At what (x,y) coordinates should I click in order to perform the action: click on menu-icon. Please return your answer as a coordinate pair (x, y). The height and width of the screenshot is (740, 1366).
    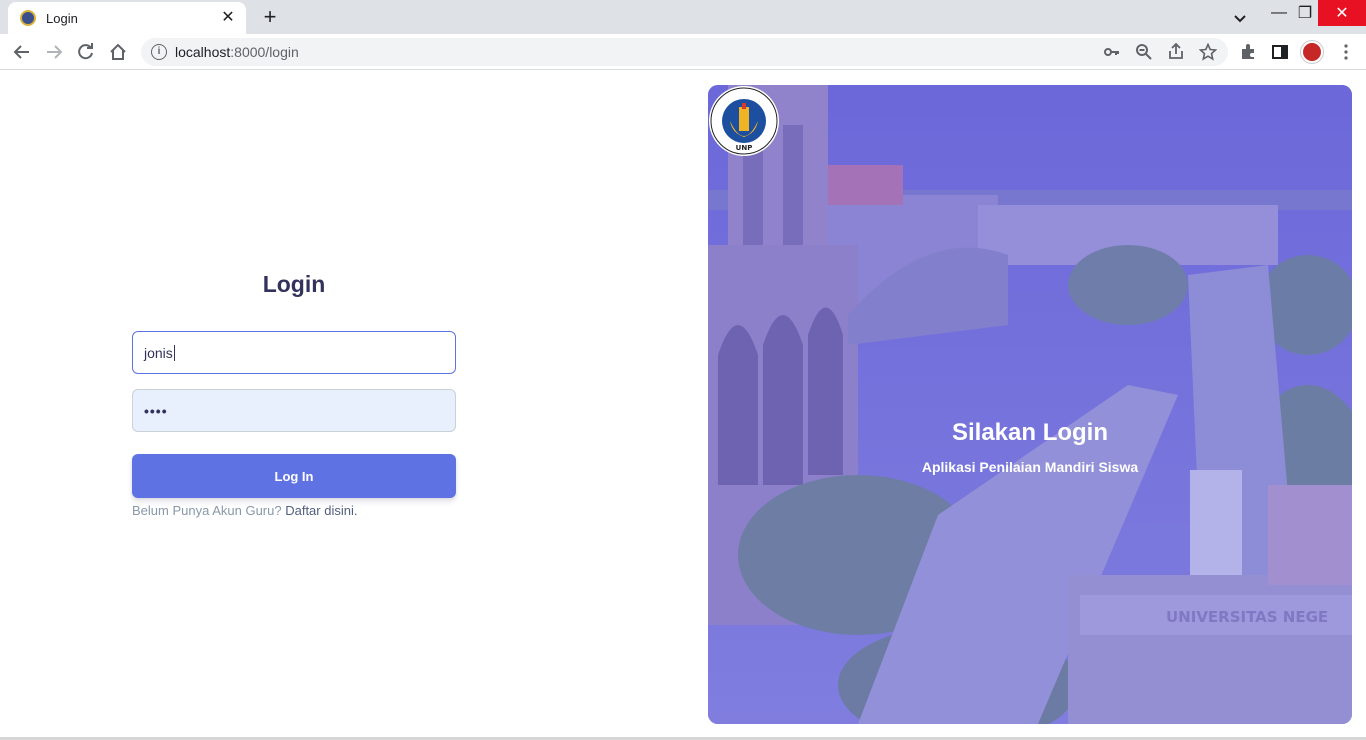
    Looking at the image, I should click on (1346, 52).